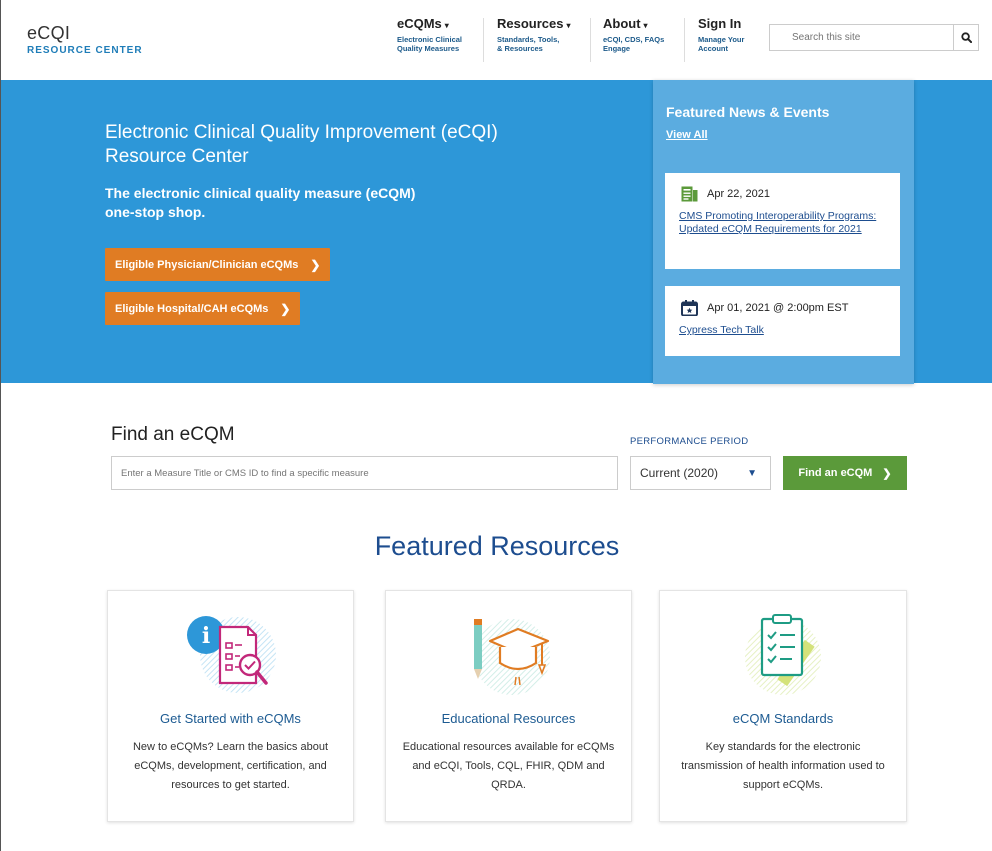  Describe the element at coordinates (689, 308) in the screenshot. I see `calendar-icon` at that location.